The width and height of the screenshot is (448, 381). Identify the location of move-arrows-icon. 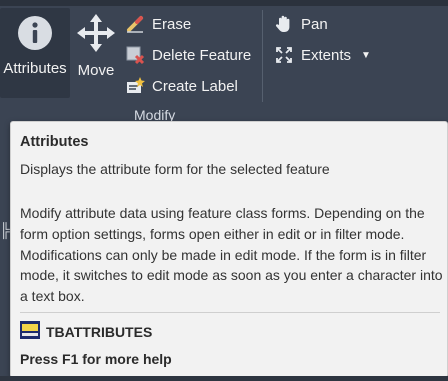
(96, 33).